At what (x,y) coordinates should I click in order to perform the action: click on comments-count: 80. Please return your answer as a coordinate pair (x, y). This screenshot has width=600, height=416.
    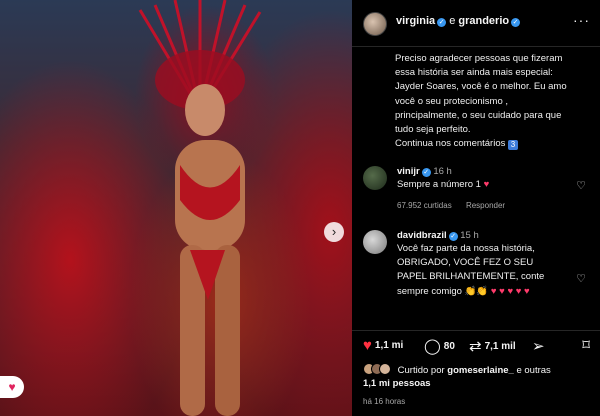
    Looking at the image, I should click on (449, 346).